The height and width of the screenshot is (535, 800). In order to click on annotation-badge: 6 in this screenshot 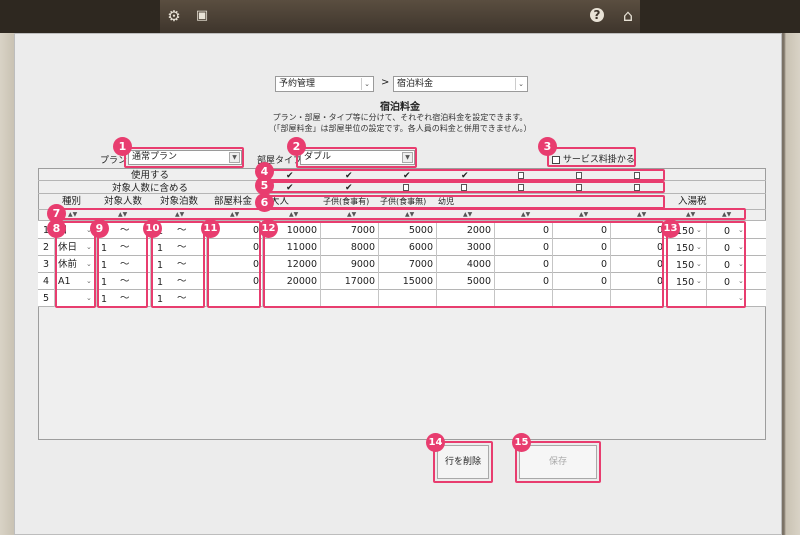, I will do `click(264, 202)`.